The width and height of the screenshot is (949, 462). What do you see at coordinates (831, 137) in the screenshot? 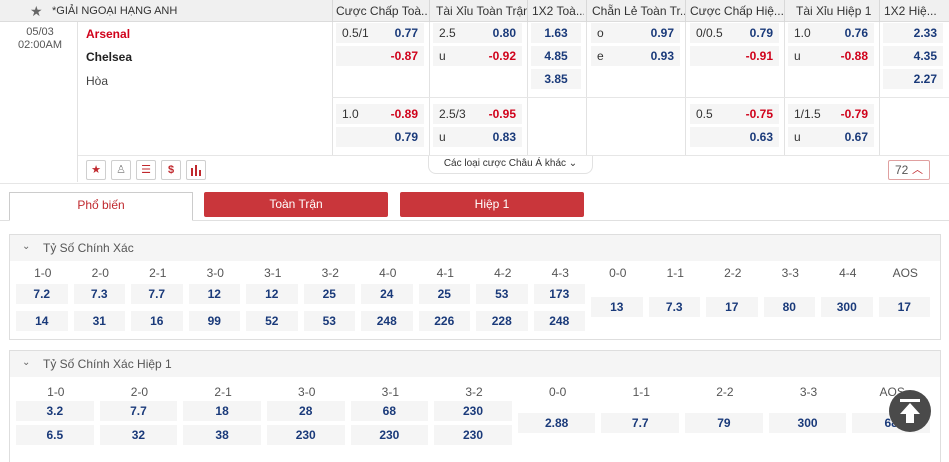
I see `odds-cell: u 0.67` at bounding box center [831, 137].